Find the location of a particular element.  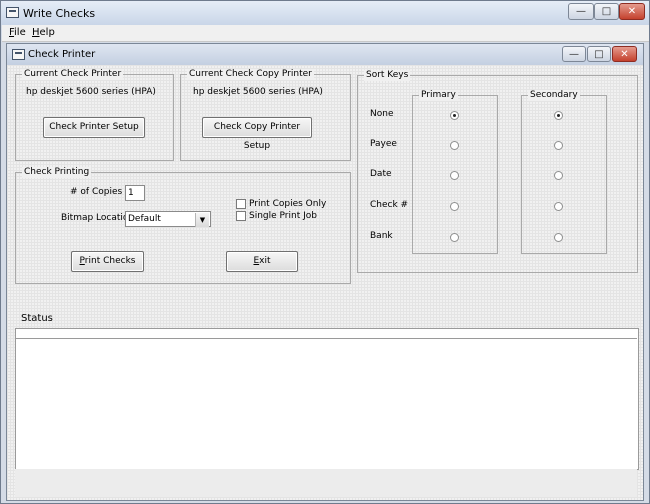

outer-window-title: Write Checks is located at coordinates (59, 13).